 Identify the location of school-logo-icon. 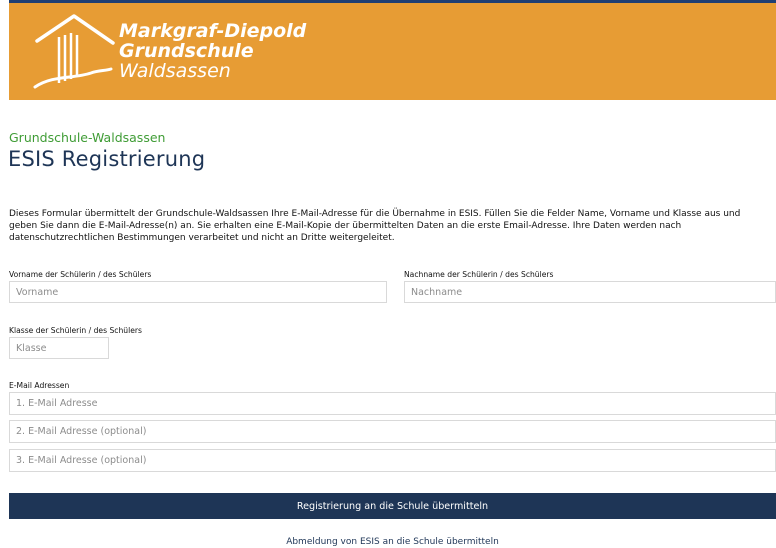
(74, 51).